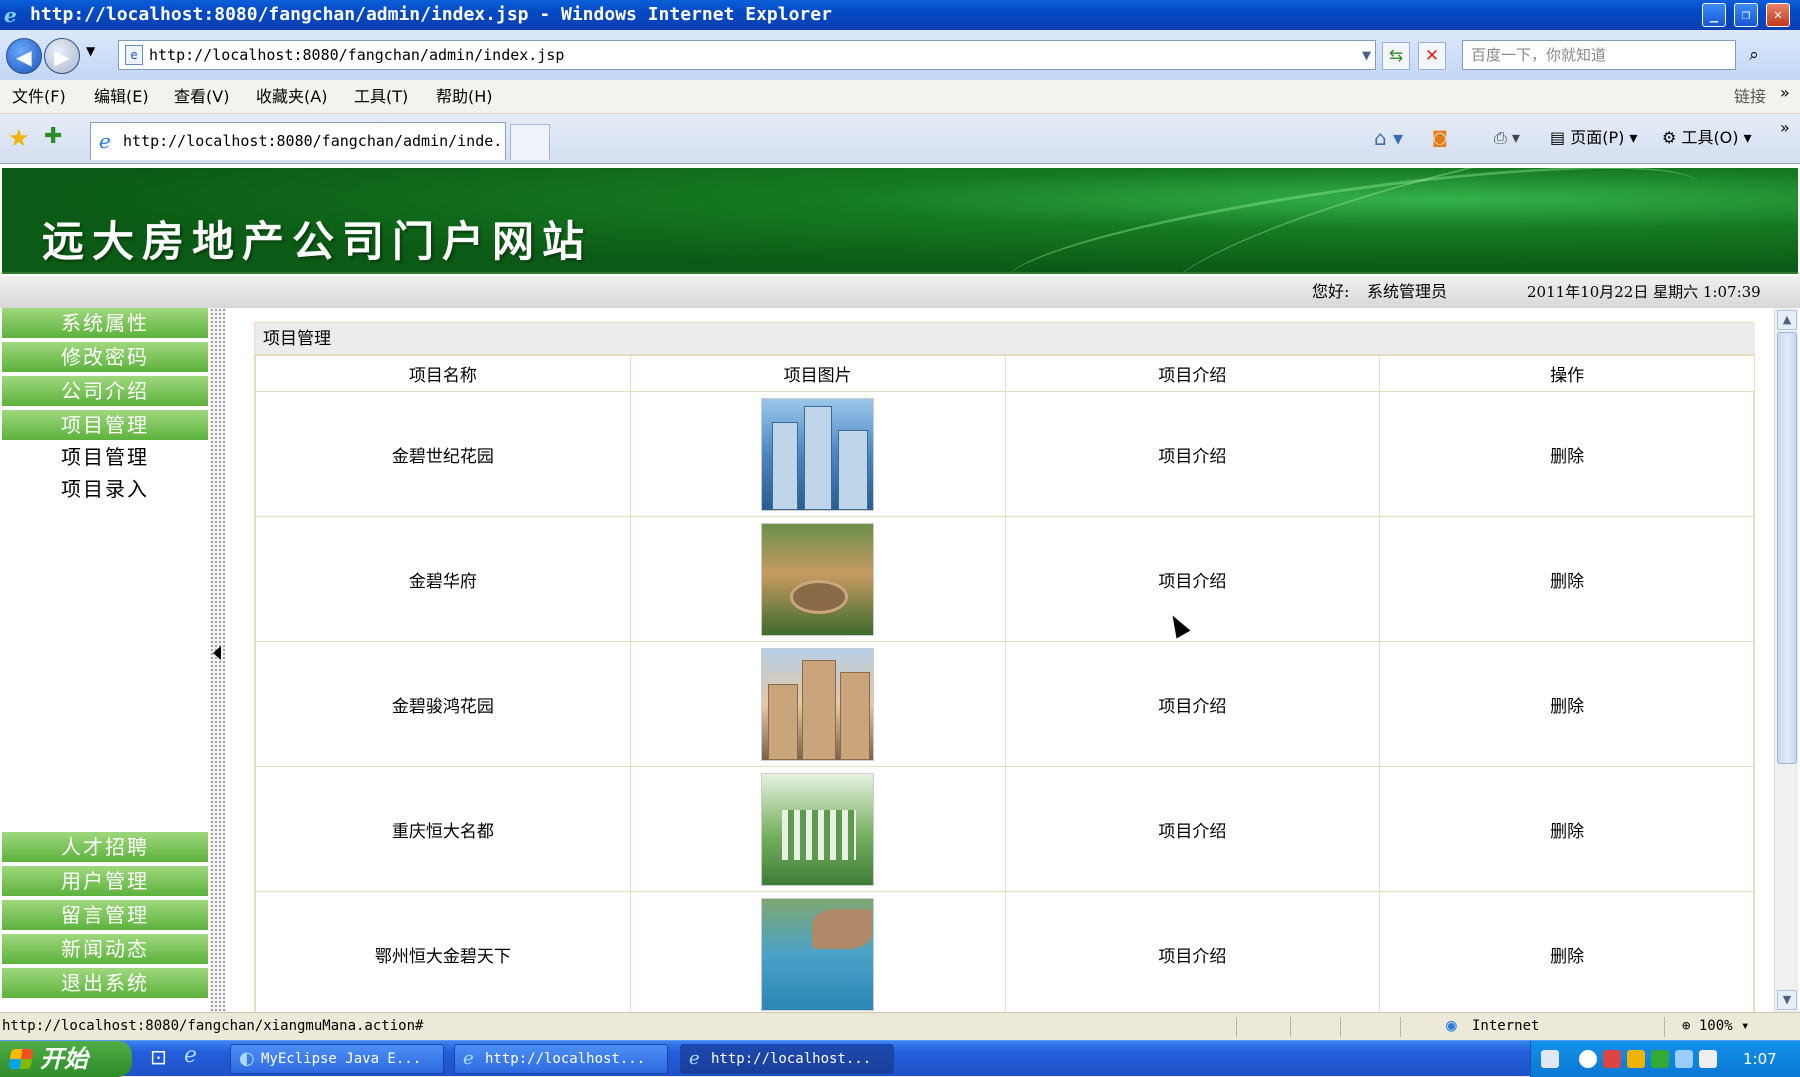 Image resolution: width=1800 pixels, height=1077 pixels. What do you see at coordinates (1684, 1059) in the screenshot?
I see `network-icon` at bounding box center [1684, 1059].